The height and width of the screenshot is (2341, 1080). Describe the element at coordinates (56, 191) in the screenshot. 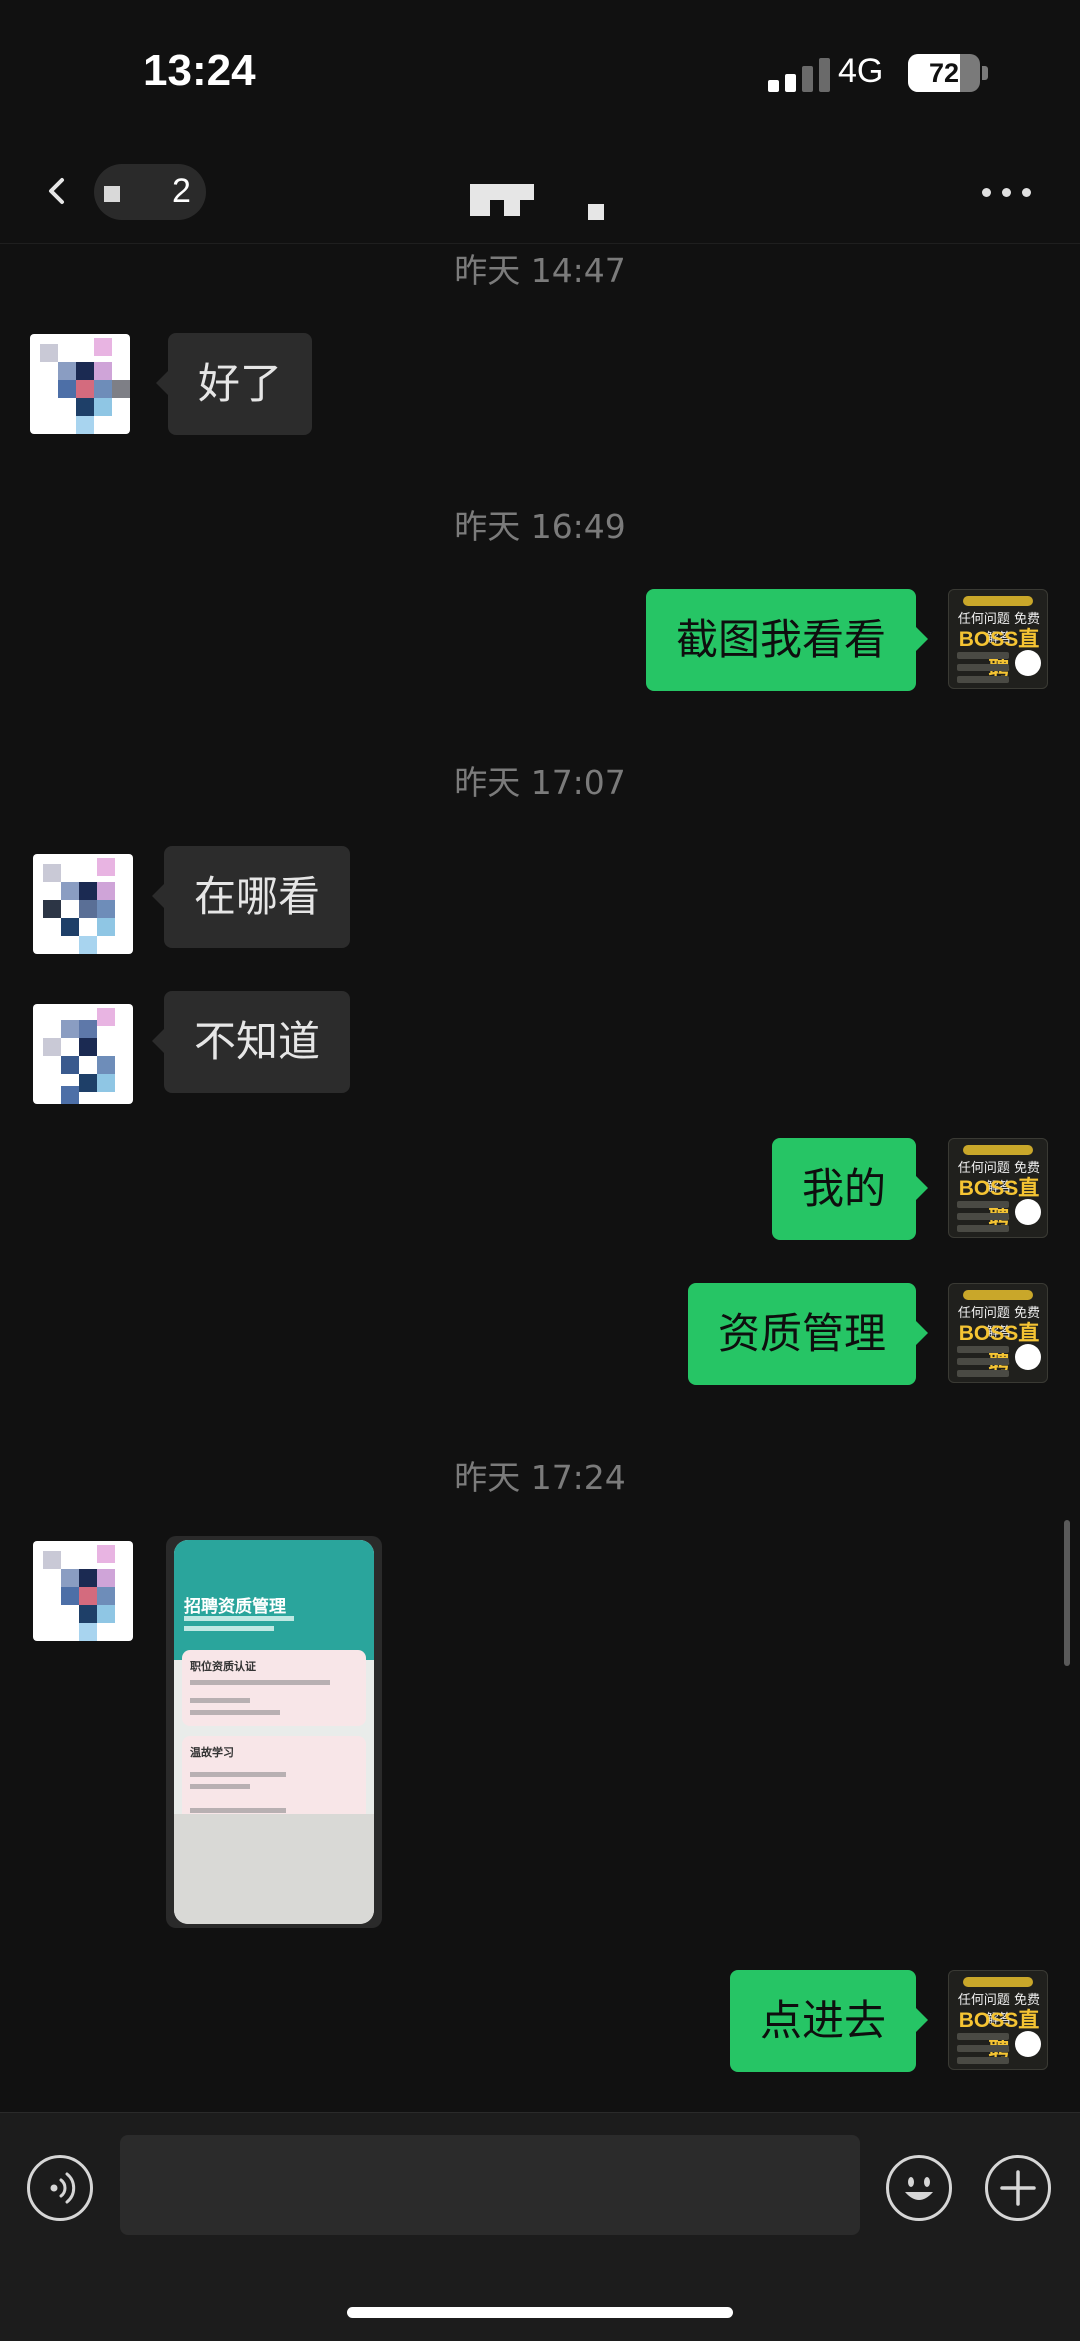

I see `chevron-left-icon` at that location.